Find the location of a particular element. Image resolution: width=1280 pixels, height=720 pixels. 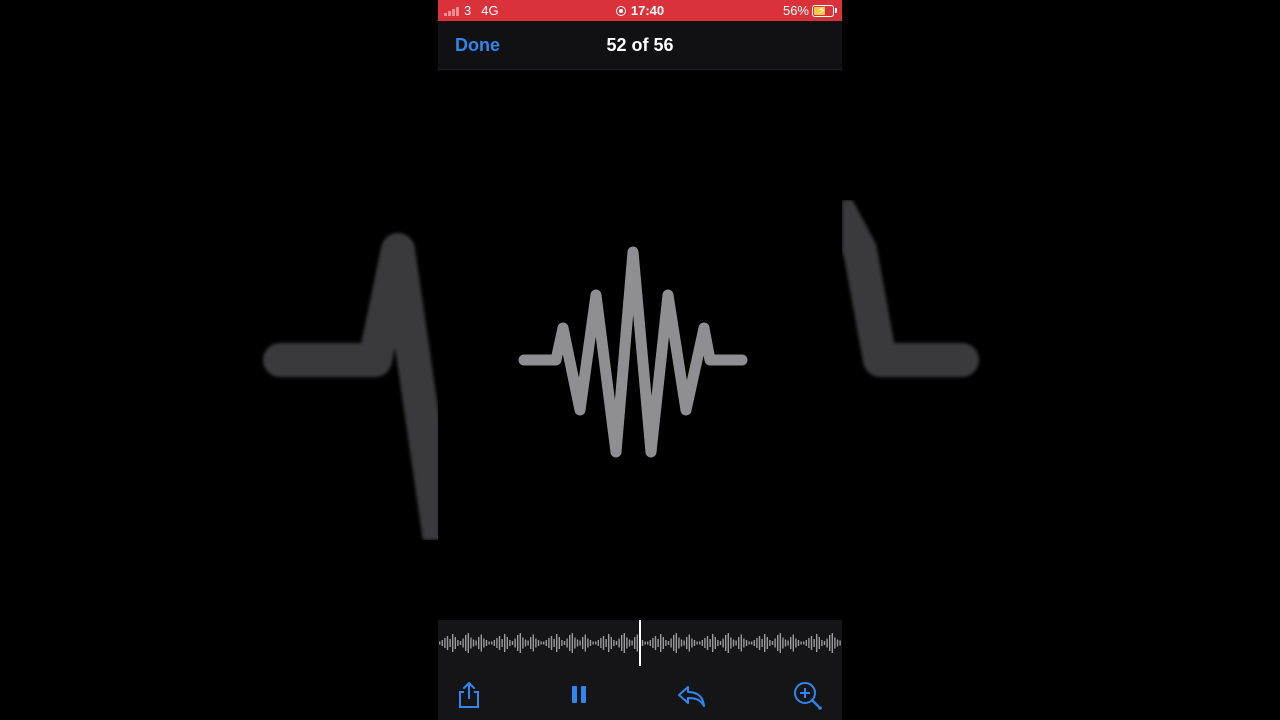

nav-bar: Done 52 of 56 is located at coordinates (640, 45).